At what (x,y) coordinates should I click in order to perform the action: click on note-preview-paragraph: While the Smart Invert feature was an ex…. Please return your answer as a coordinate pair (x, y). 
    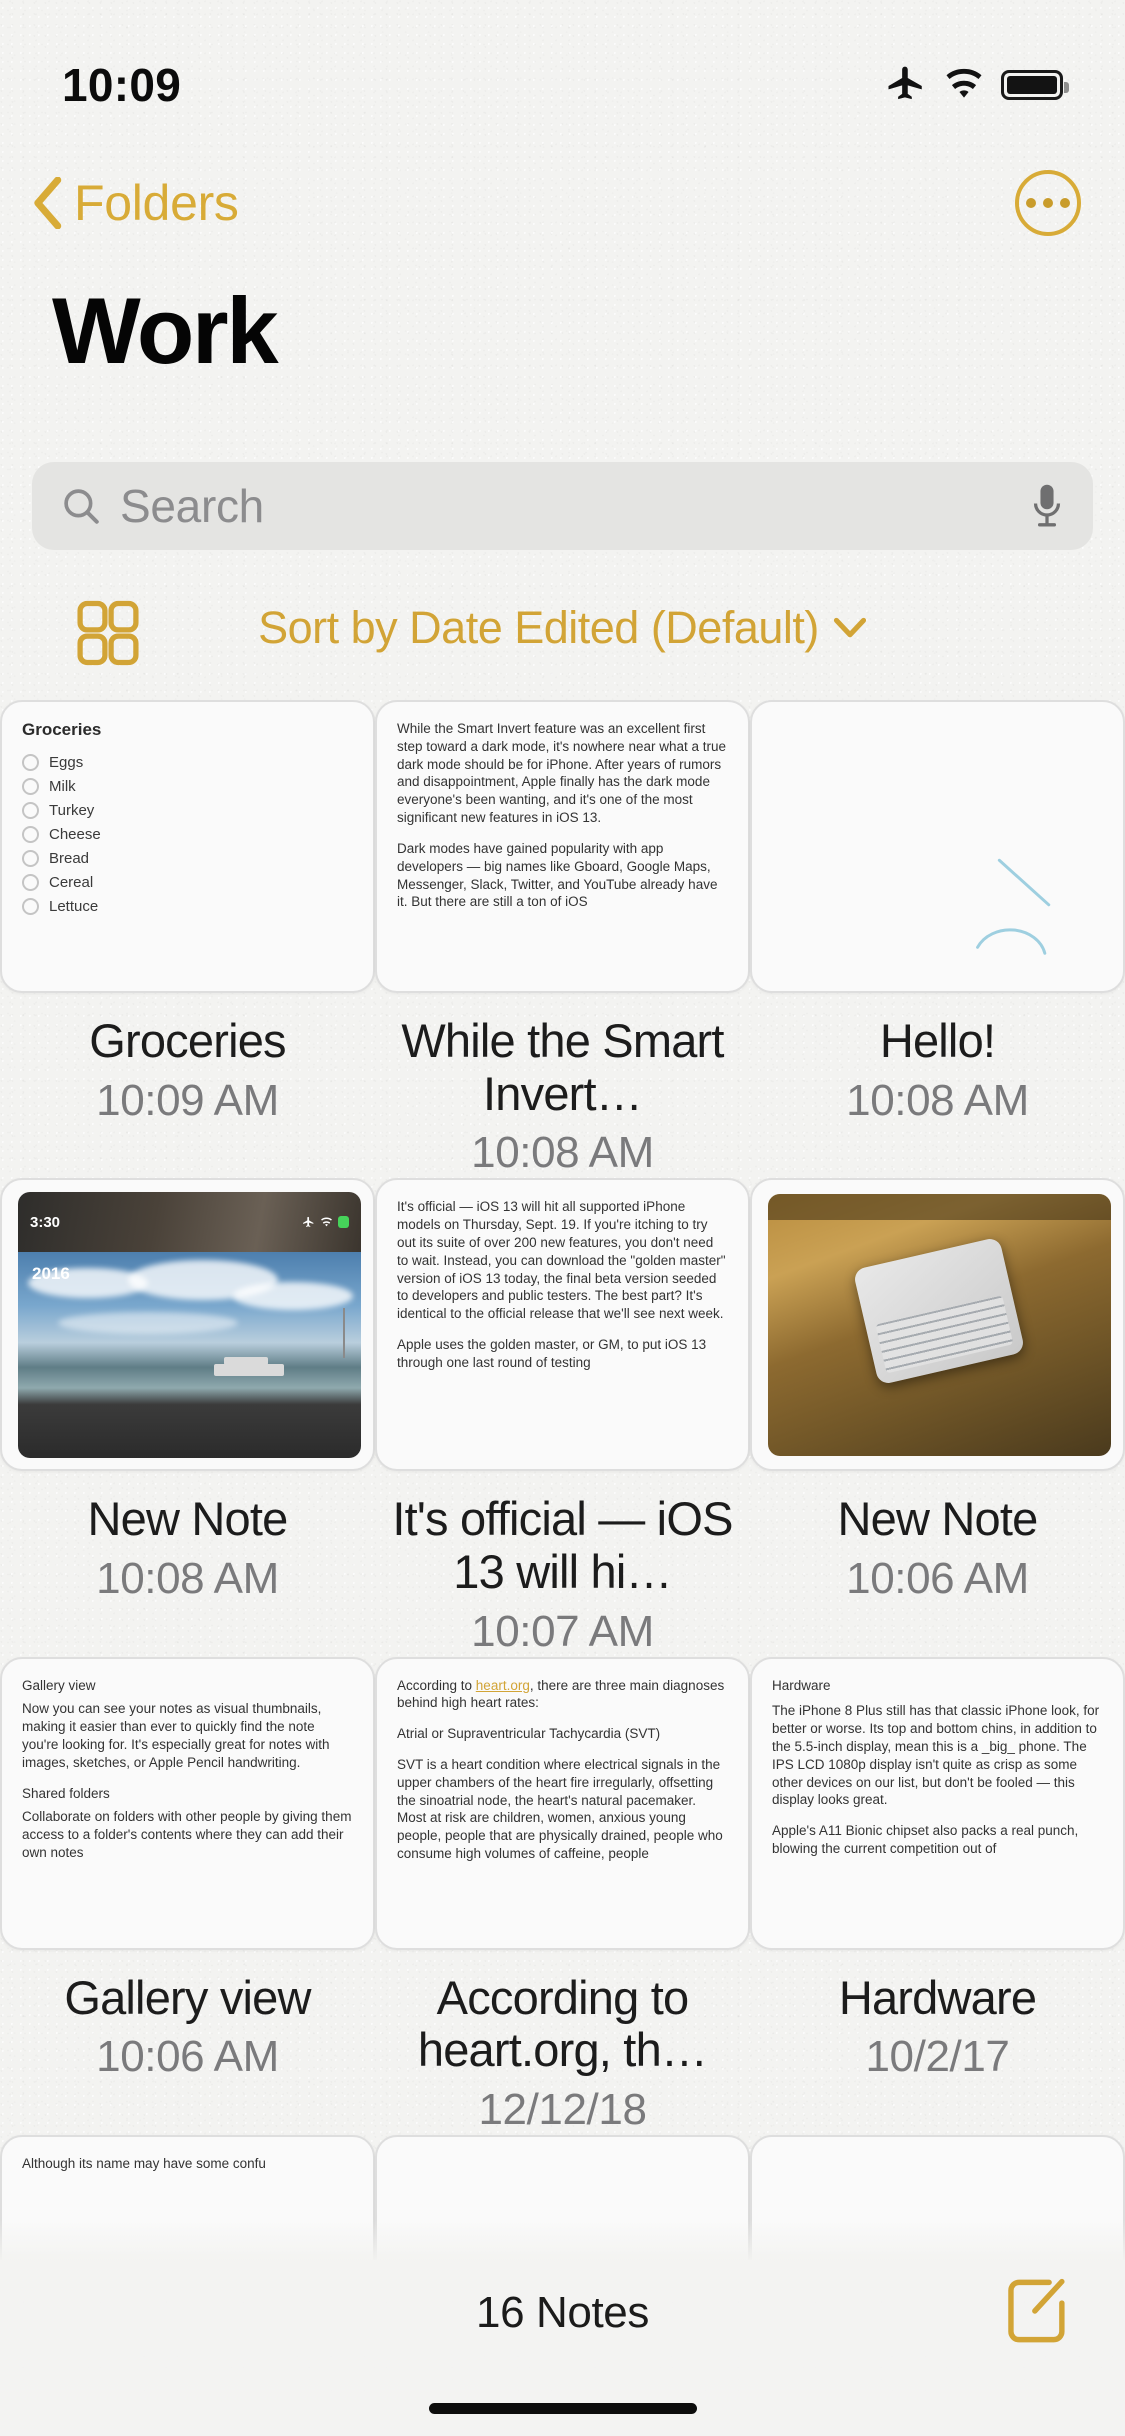
    Looking at the image, I should click on (562, 773).